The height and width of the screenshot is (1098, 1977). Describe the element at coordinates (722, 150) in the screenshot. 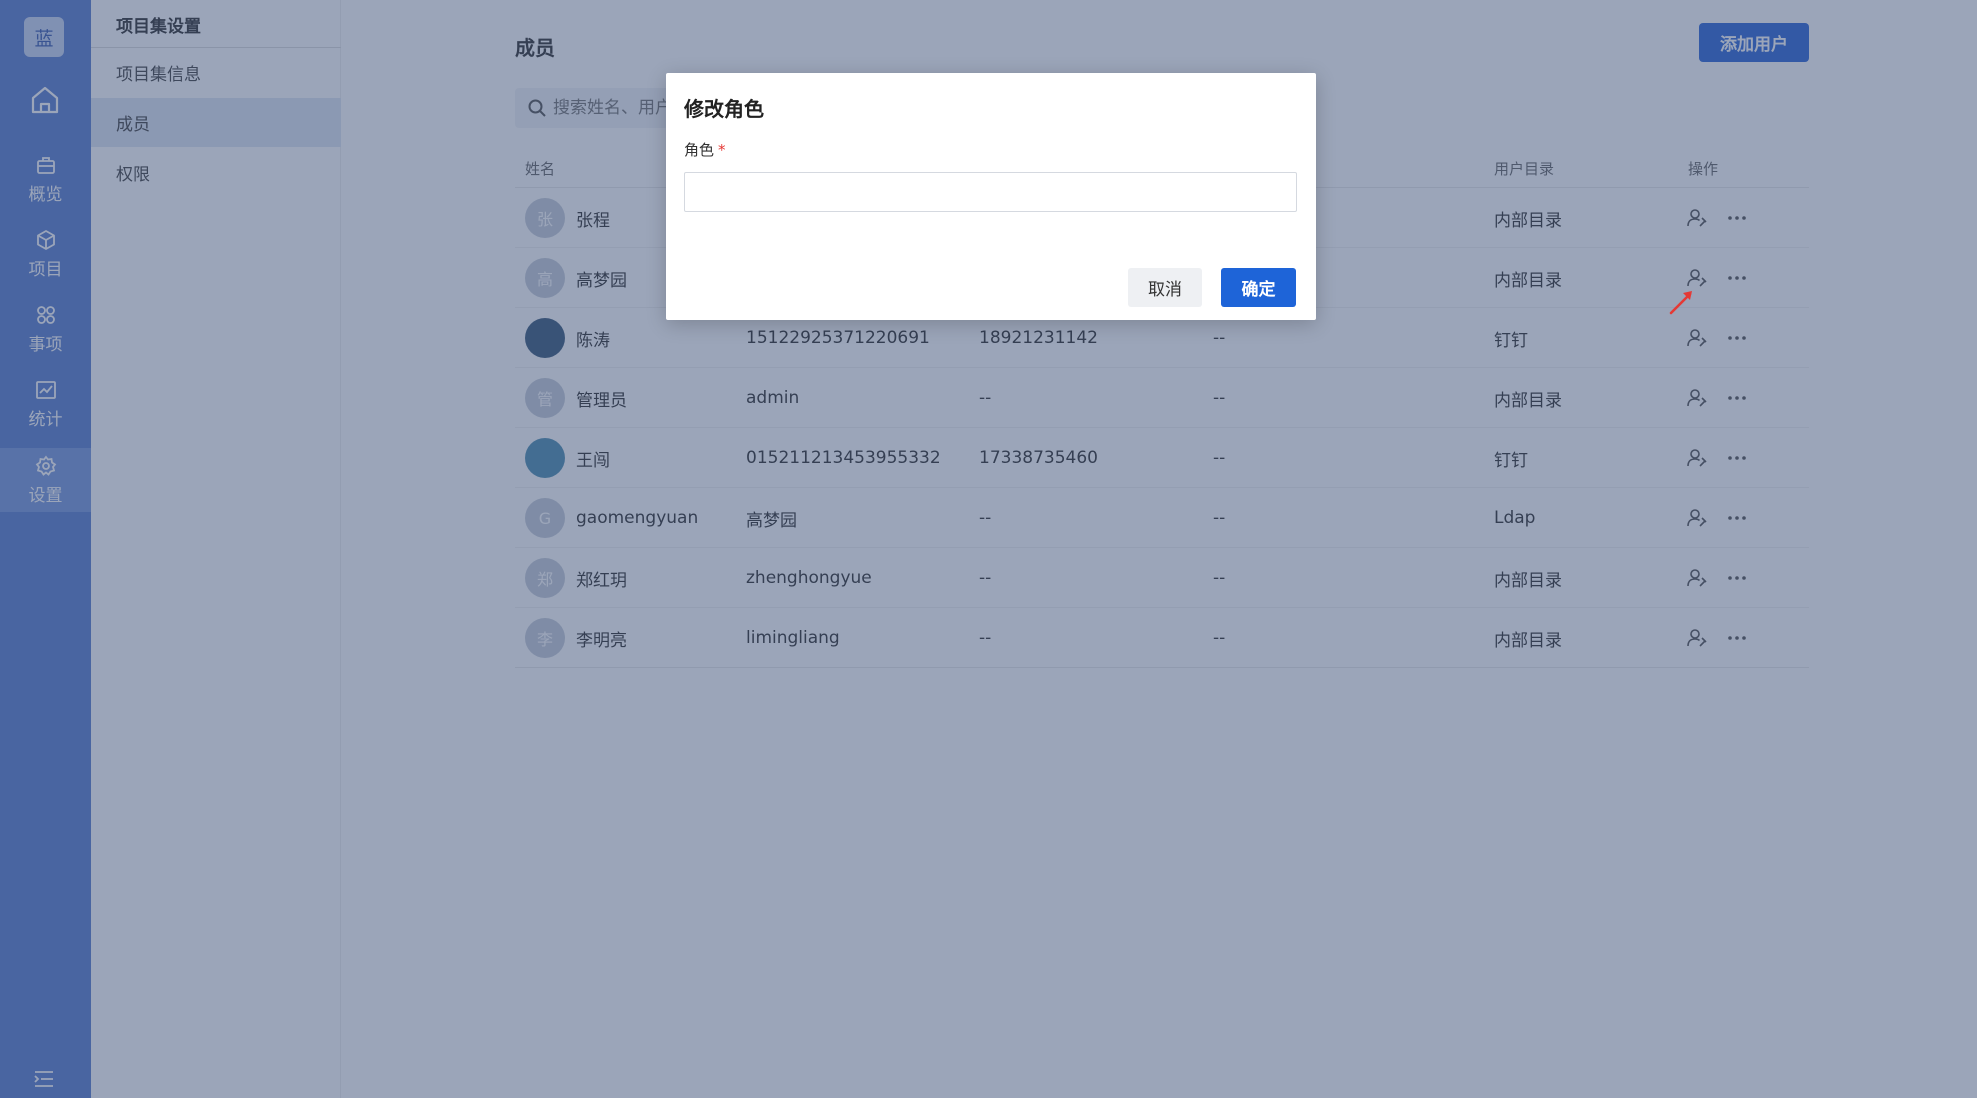

I see `required-mark: *` at that location.